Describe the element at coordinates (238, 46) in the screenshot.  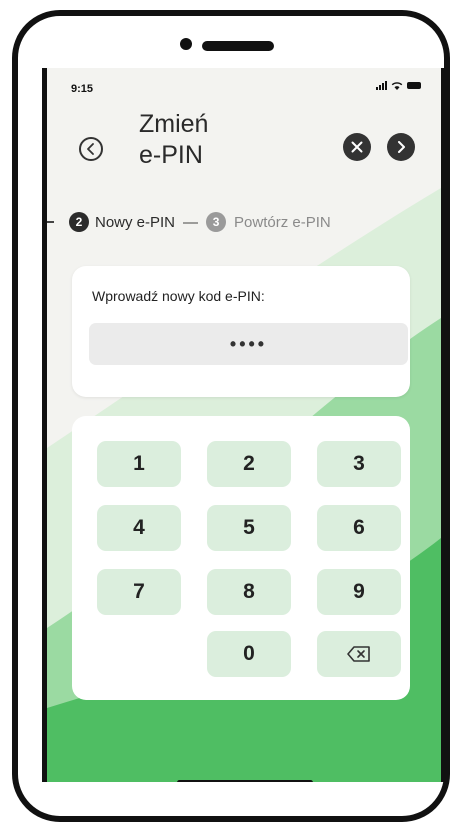
I see `speaker-bar` at that location.